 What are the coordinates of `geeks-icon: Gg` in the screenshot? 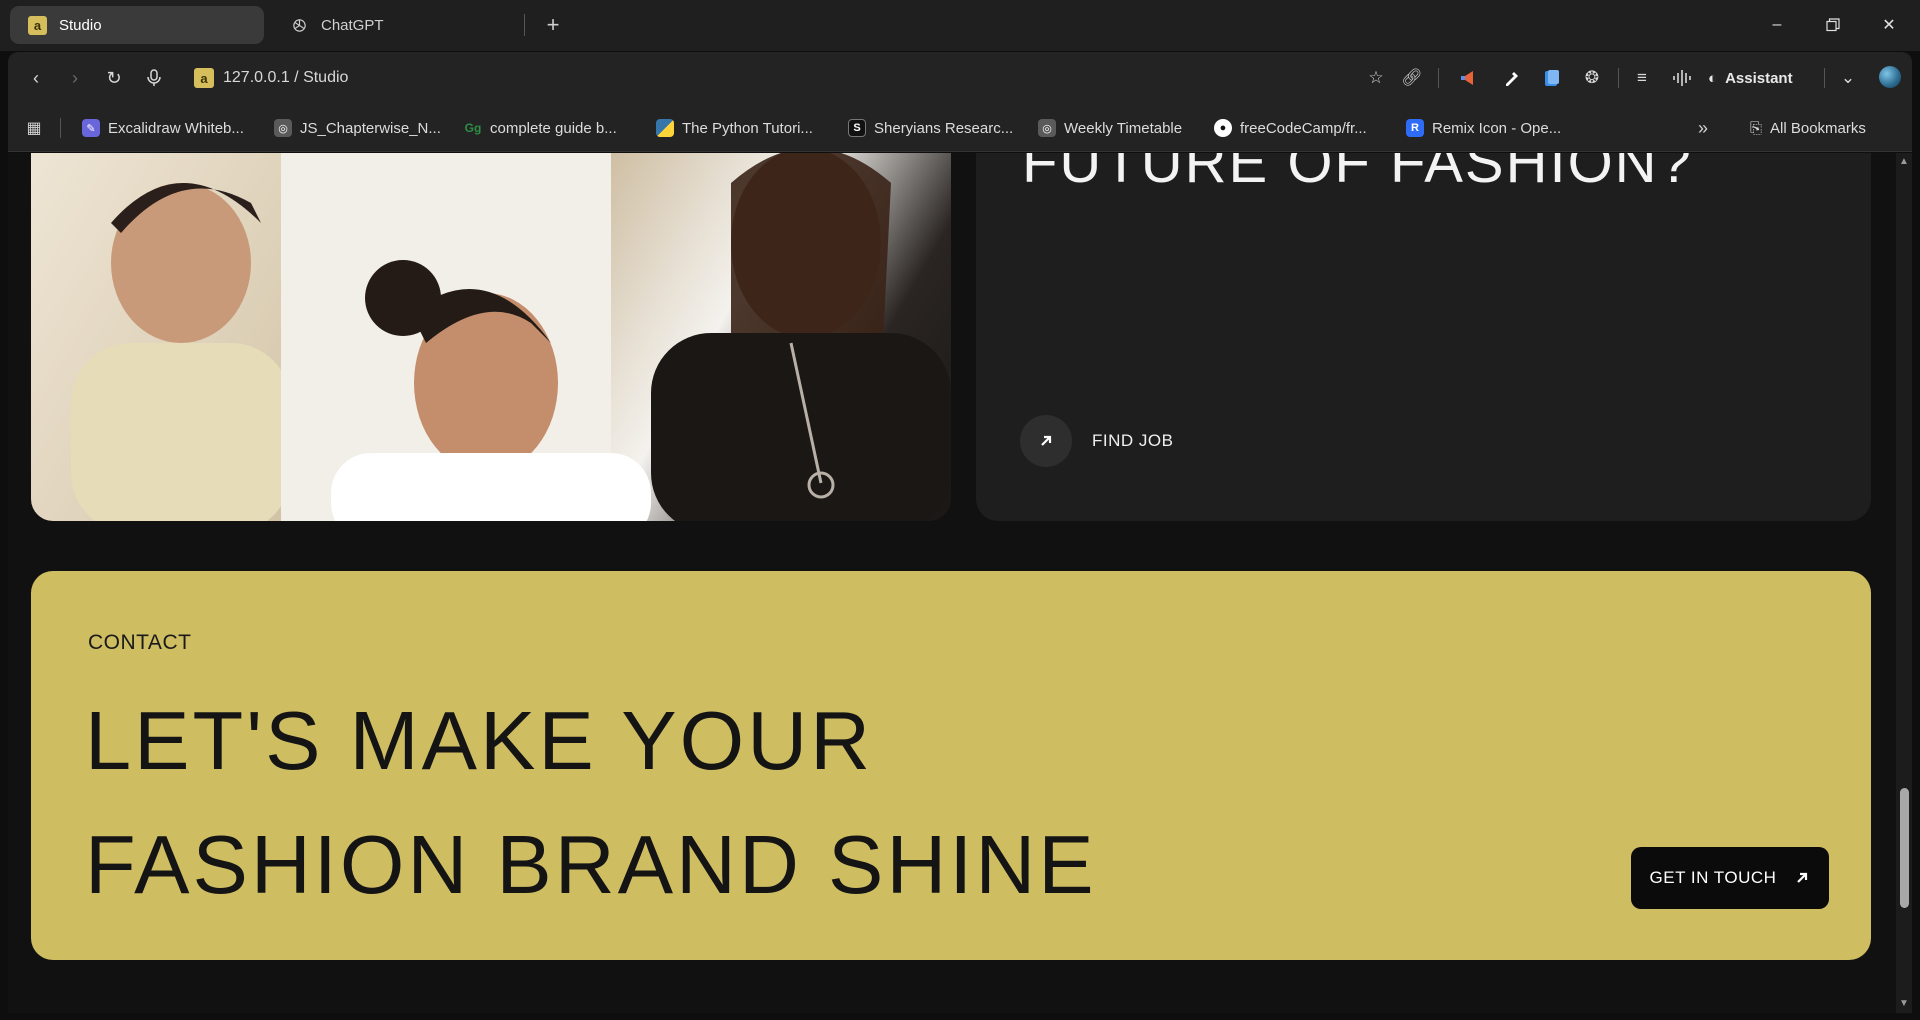 It's located at (473, 128).